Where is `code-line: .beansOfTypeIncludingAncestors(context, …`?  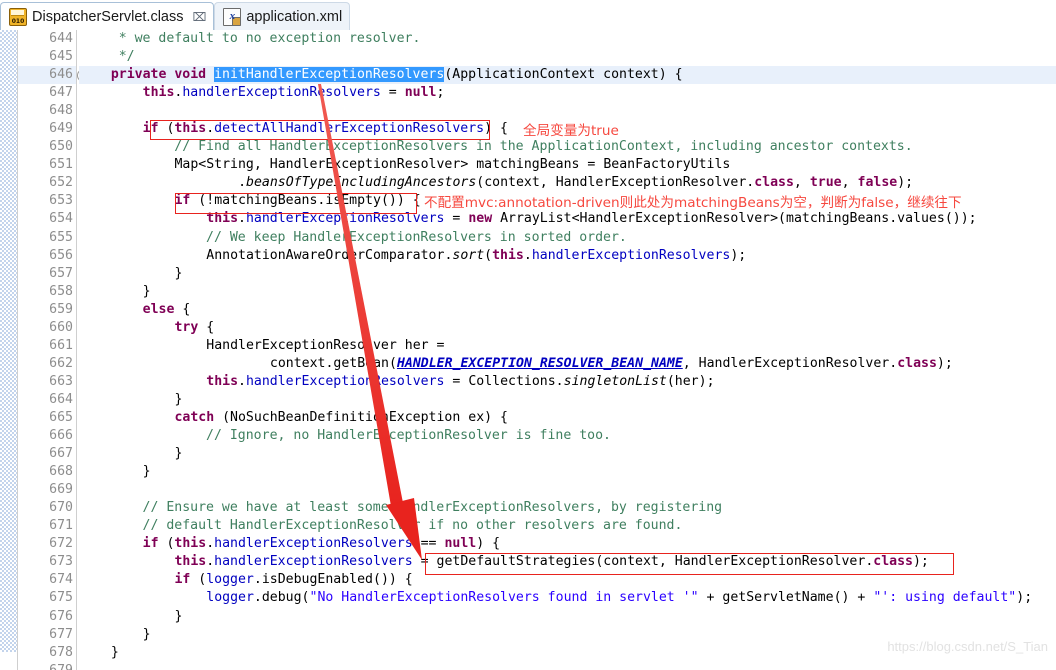
code-line: .beansOfTypeIncludingAncestors(context, … is located at coordinates (567, 183).